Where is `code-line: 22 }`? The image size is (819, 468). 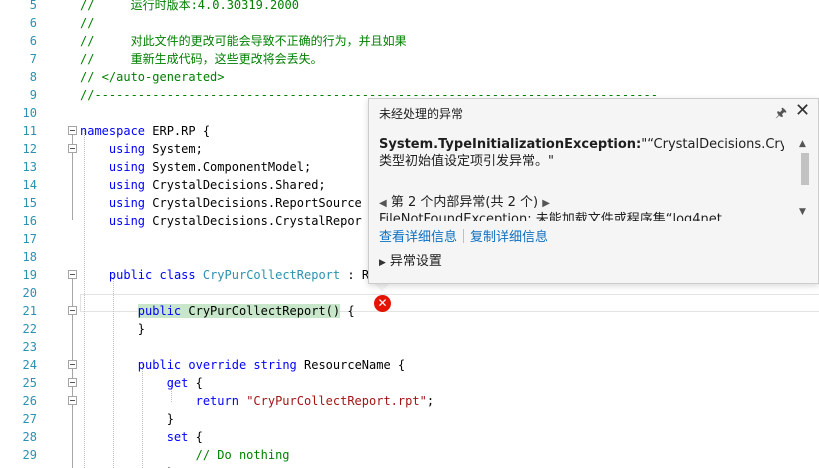
code-line: 22 } is located at coordinates (409, 329).